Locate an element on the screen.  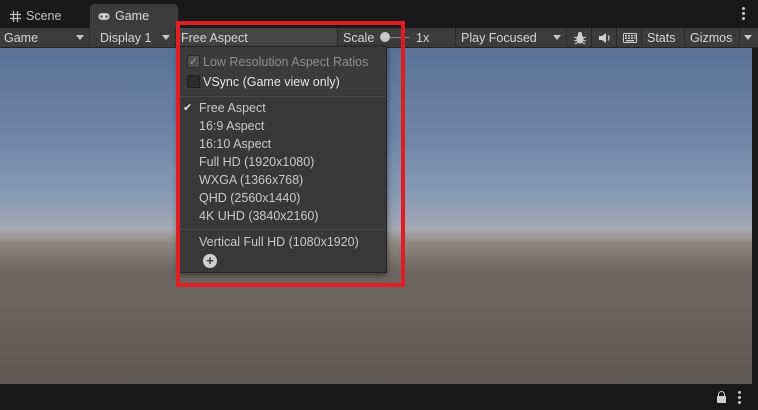
aspect-item-wxga: WXGA (1366x768) is located at coordinates (282, 180).